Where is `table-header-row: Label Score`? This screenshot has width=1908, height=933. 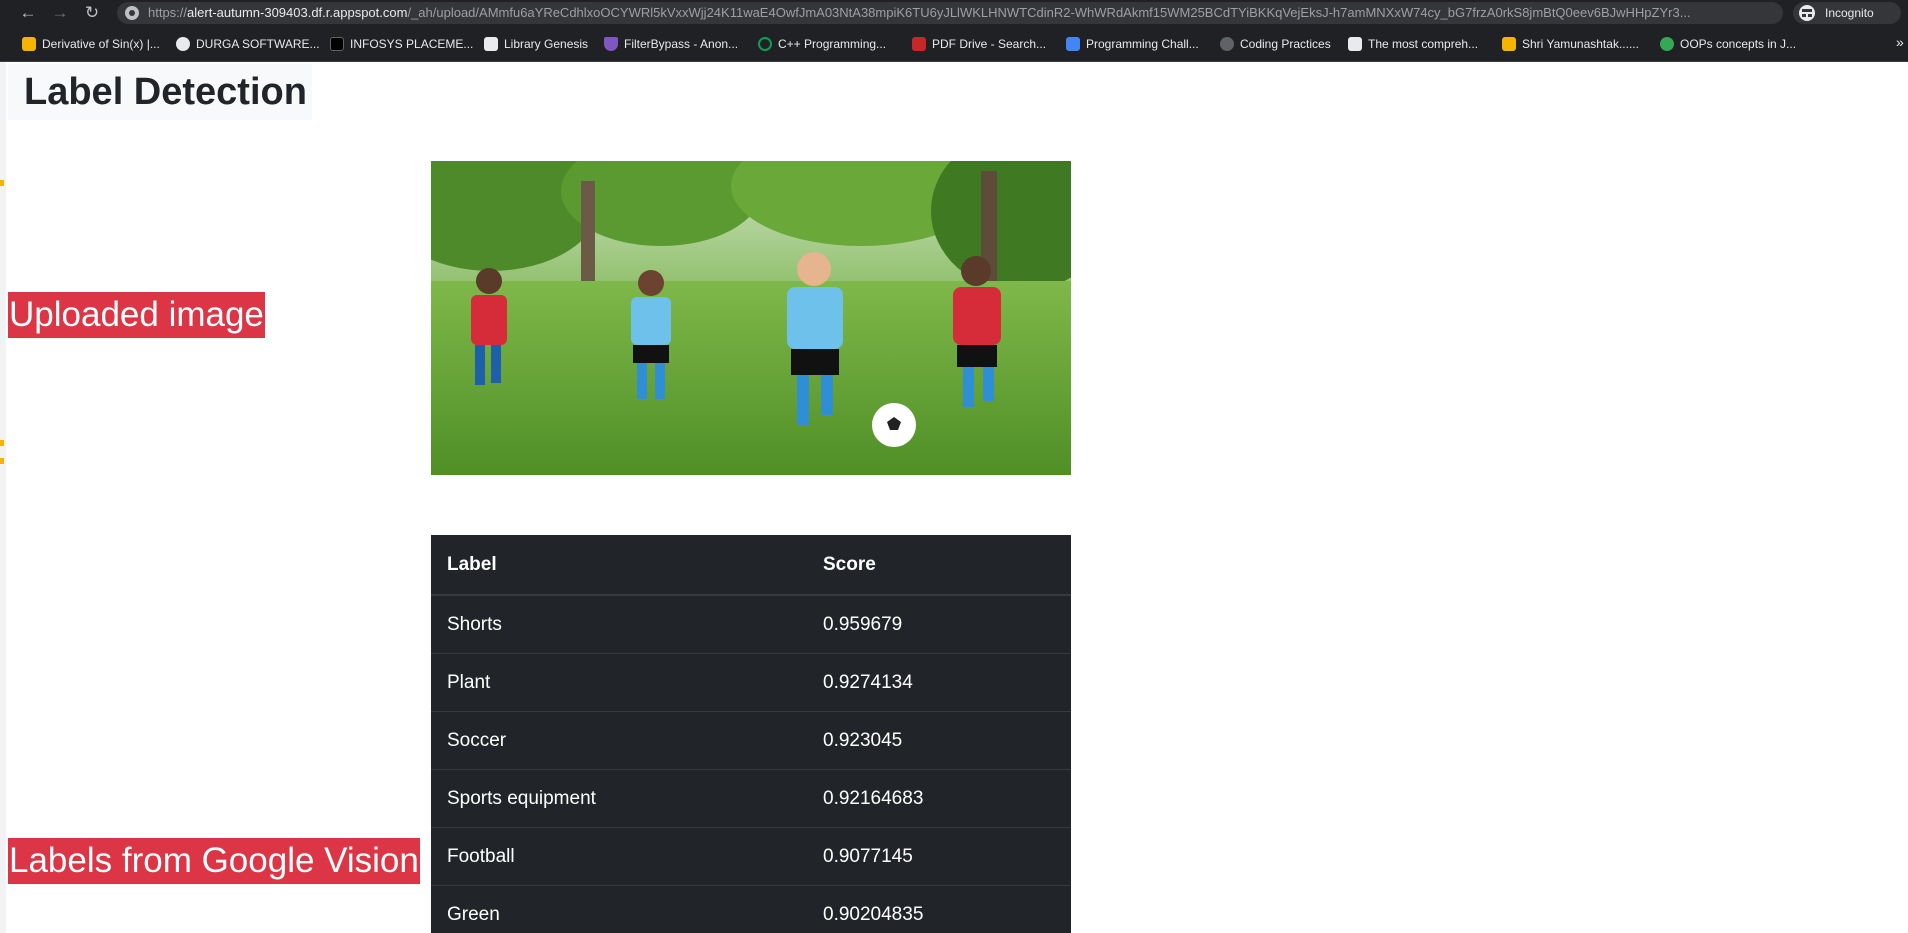 table-header-row: Label Score is located at coordinates (751, 565).